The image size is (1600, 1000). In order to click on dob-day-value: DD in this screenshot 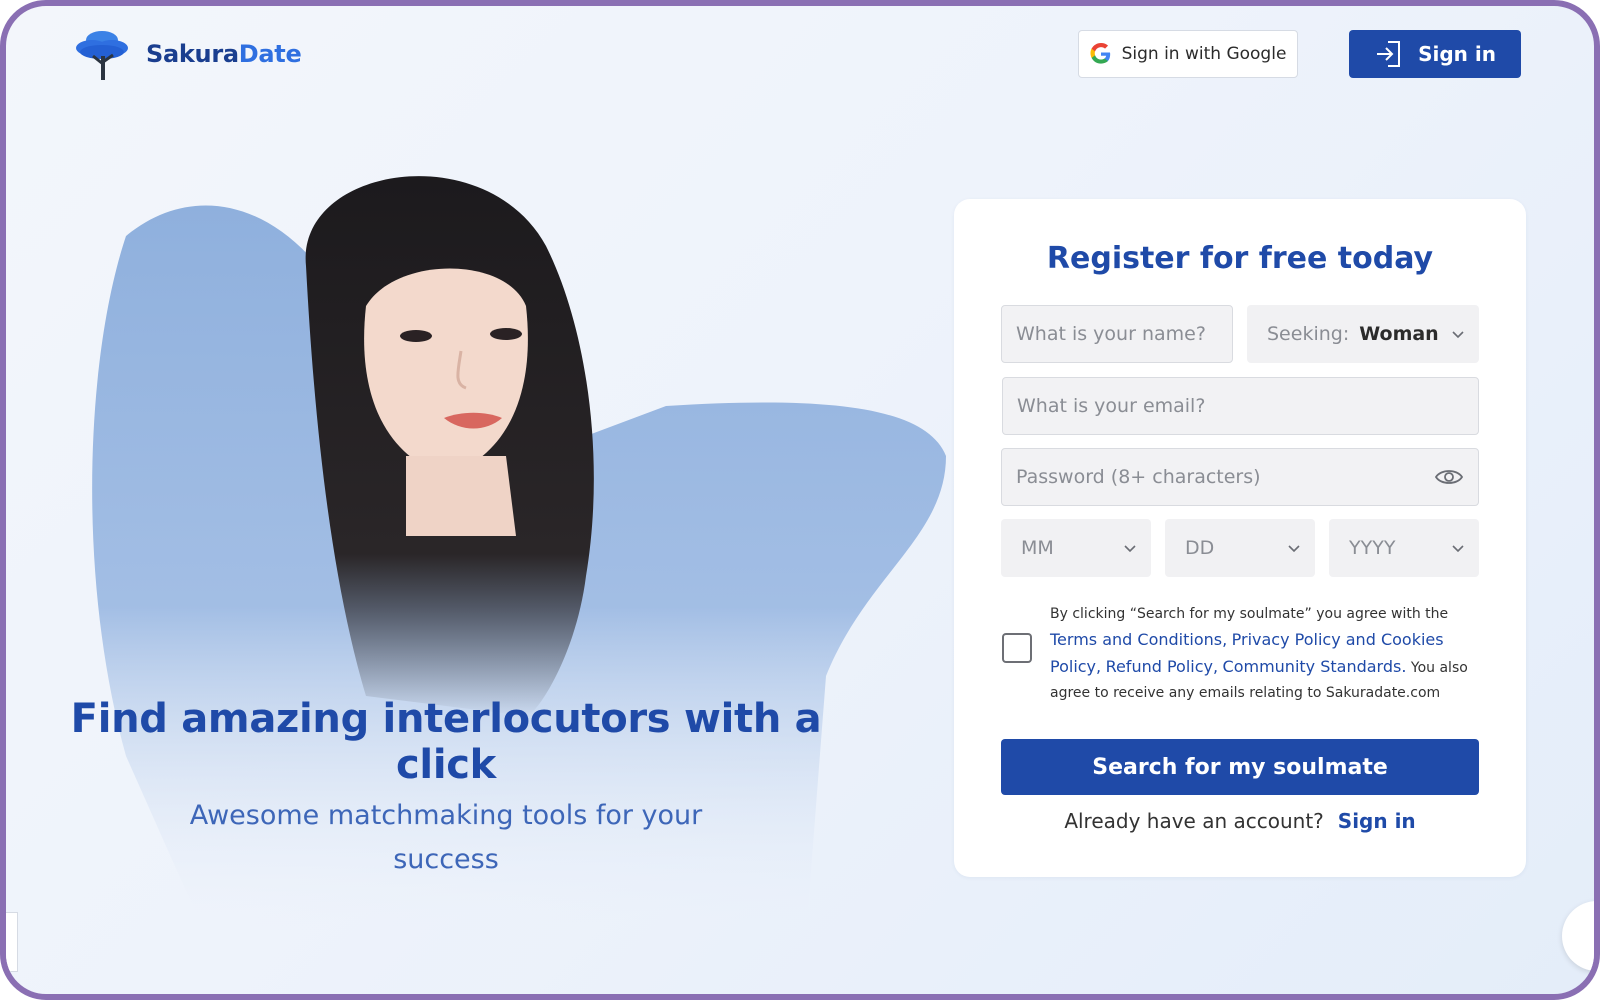, I will do `click(1200, 548)`.